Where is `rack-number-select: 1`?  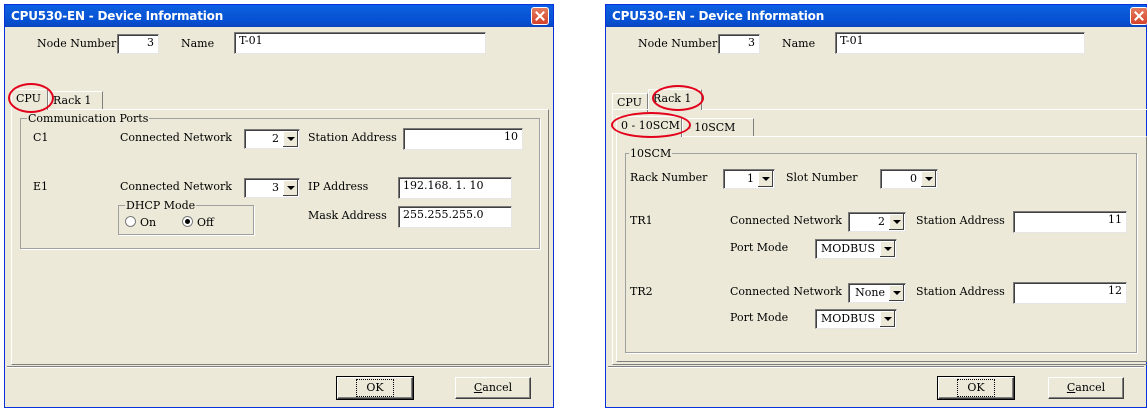 rack-number-select: 1 is located at coordinates (749, 179).